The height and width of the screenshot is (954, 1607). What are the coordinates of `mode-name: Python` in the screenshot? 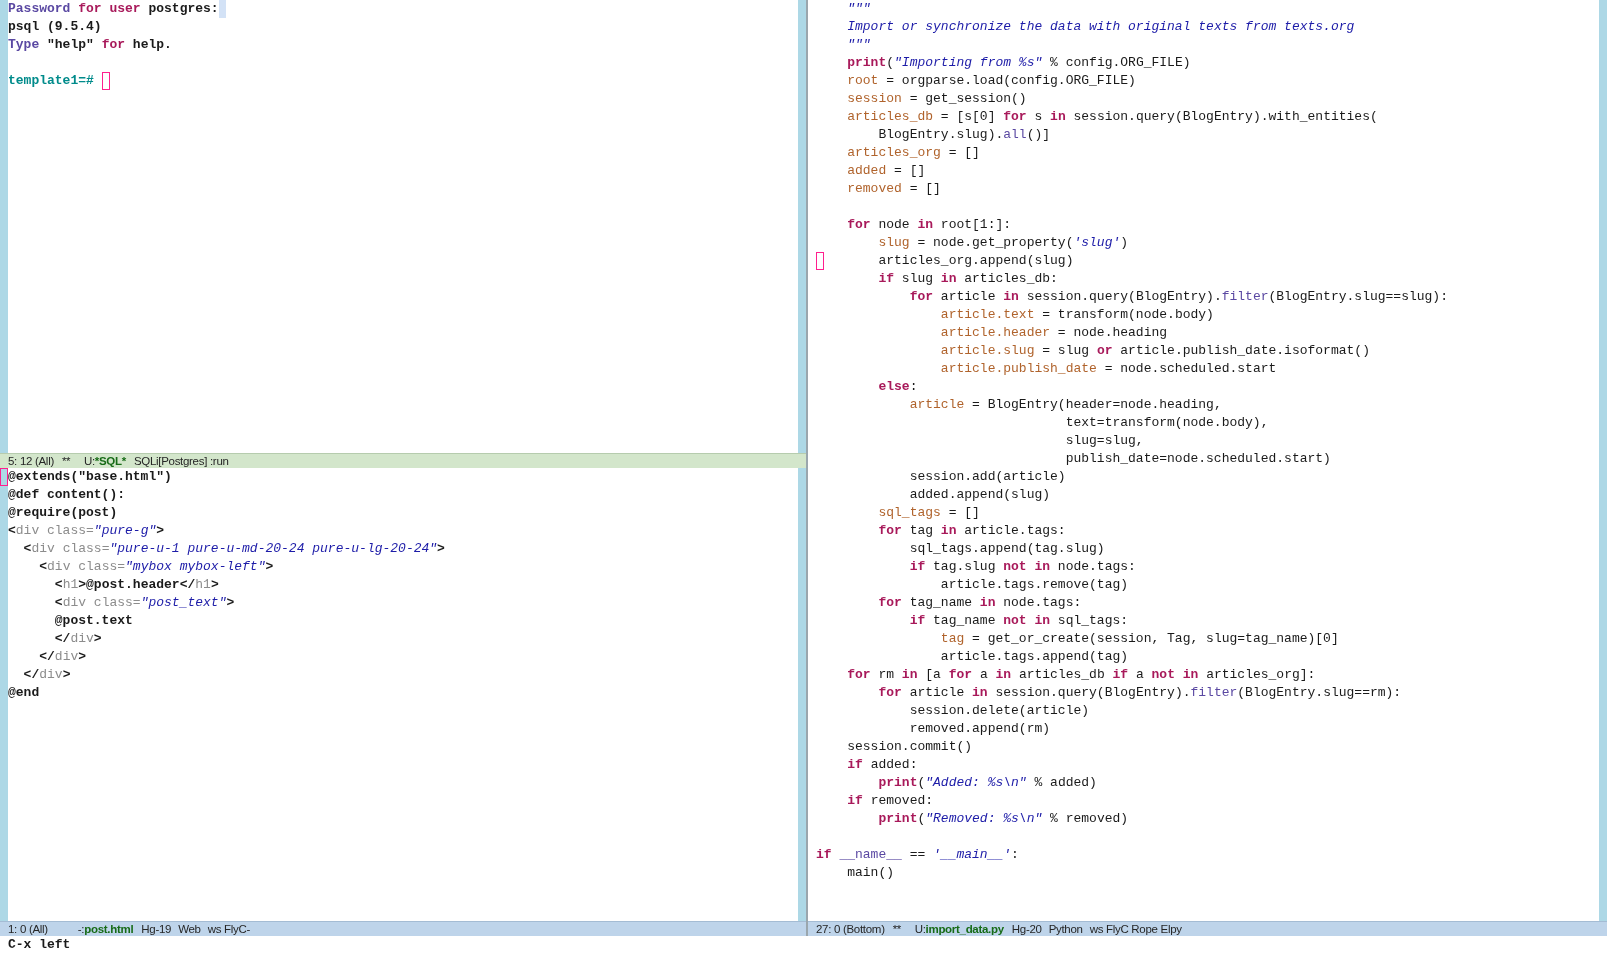 It's located at (1065, 929).